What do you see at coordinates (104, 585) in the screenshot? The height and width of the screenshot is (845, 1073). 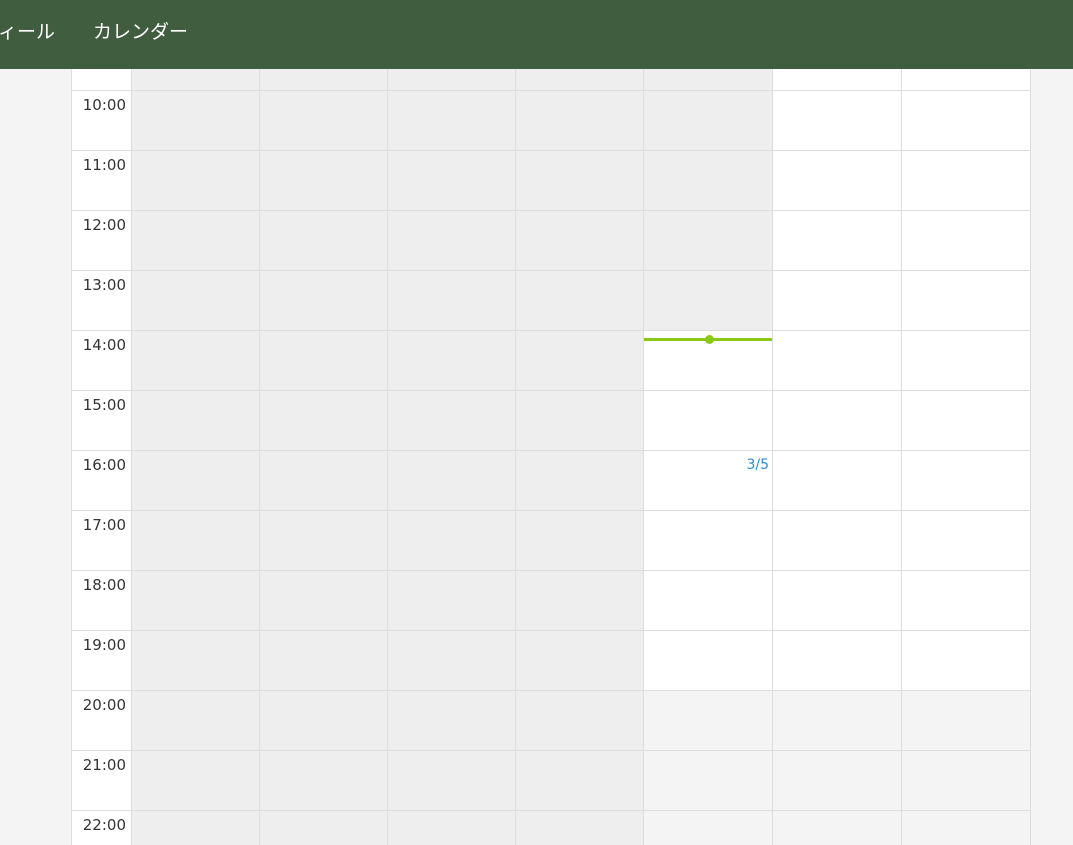 I see `time-label: 18:00` at bounding box center [104, 585].